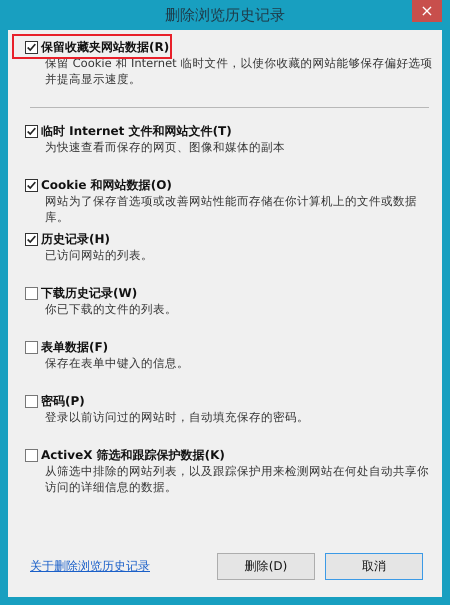  What do you see at coordinates (427, 11) in the screenshot?
I see `close-button: ×` at bounding box center [427, 11].